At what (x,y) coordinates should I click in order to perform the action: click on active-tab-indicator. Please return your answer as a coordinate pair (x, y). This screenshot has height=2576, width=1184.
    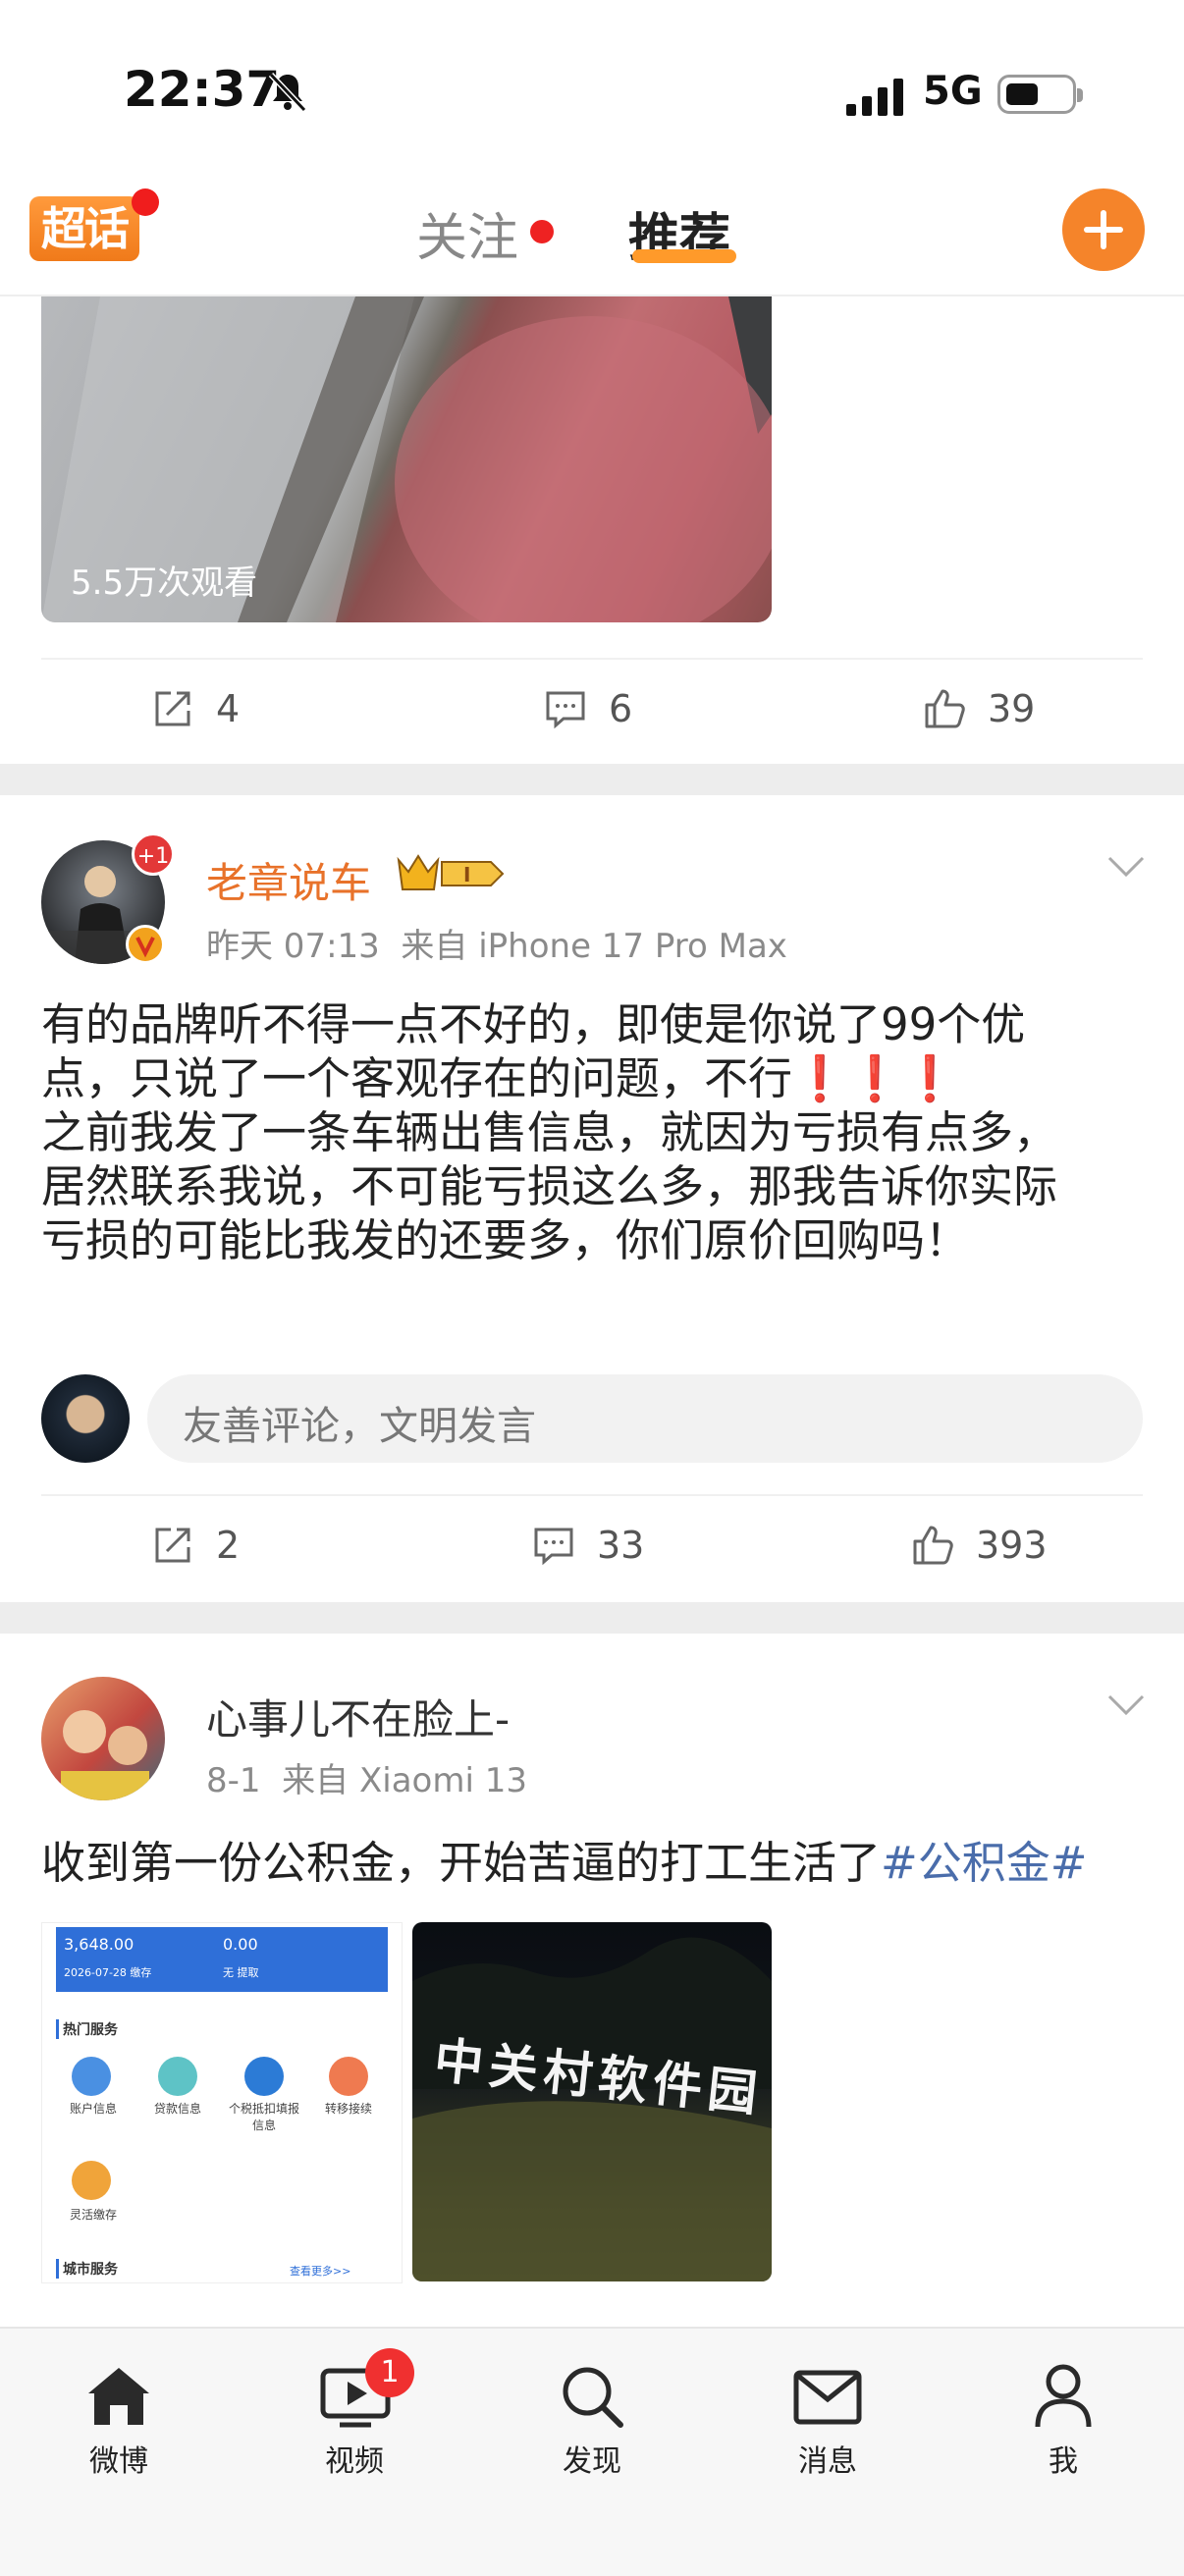
    Looking at the image, I should click on (684, 256).